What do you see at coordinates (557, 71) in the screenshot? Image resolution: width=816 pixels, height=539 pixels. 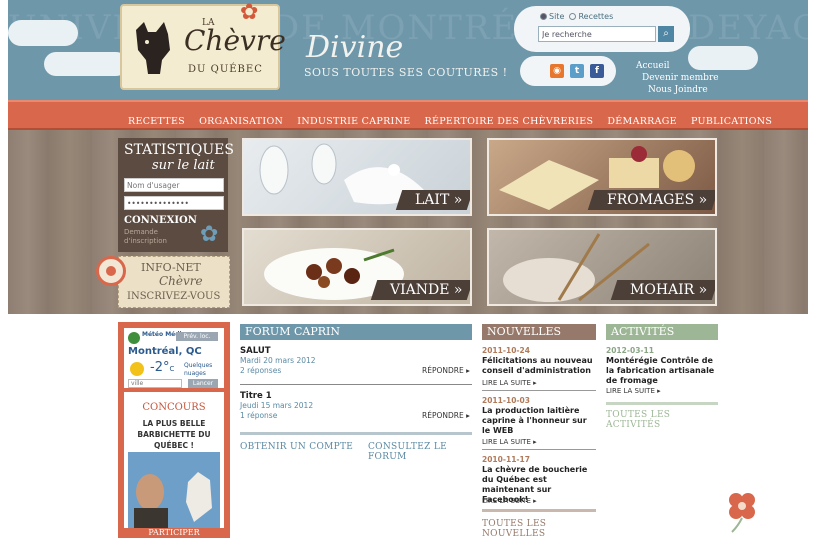 I see `rss-icon: ◉` at bounding box center [557, 71].